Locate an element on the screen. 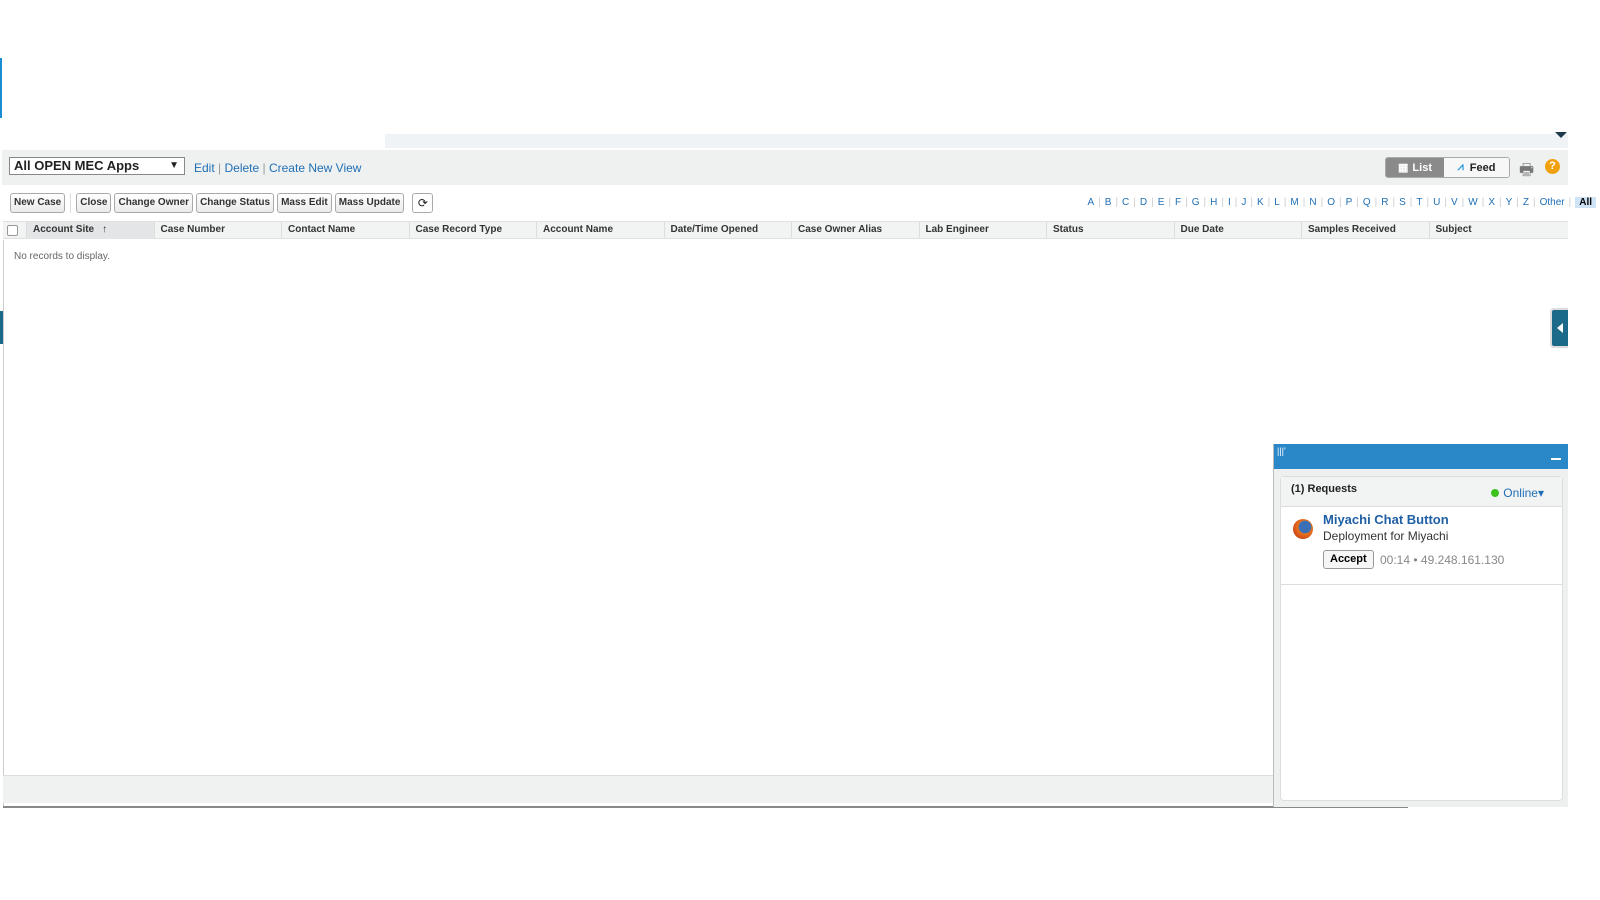 This screenshot has width=1600, height=900. alpha-filter-u: U is located at coordinates (1436, 202).